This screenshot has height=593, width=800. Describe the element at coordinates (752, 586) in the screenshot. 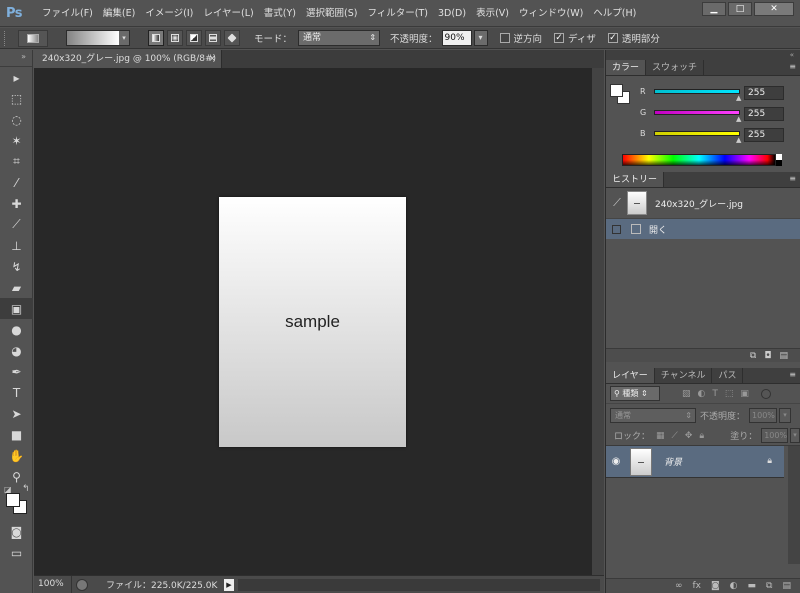

I see `group-folder-icon: ▬` at that location.